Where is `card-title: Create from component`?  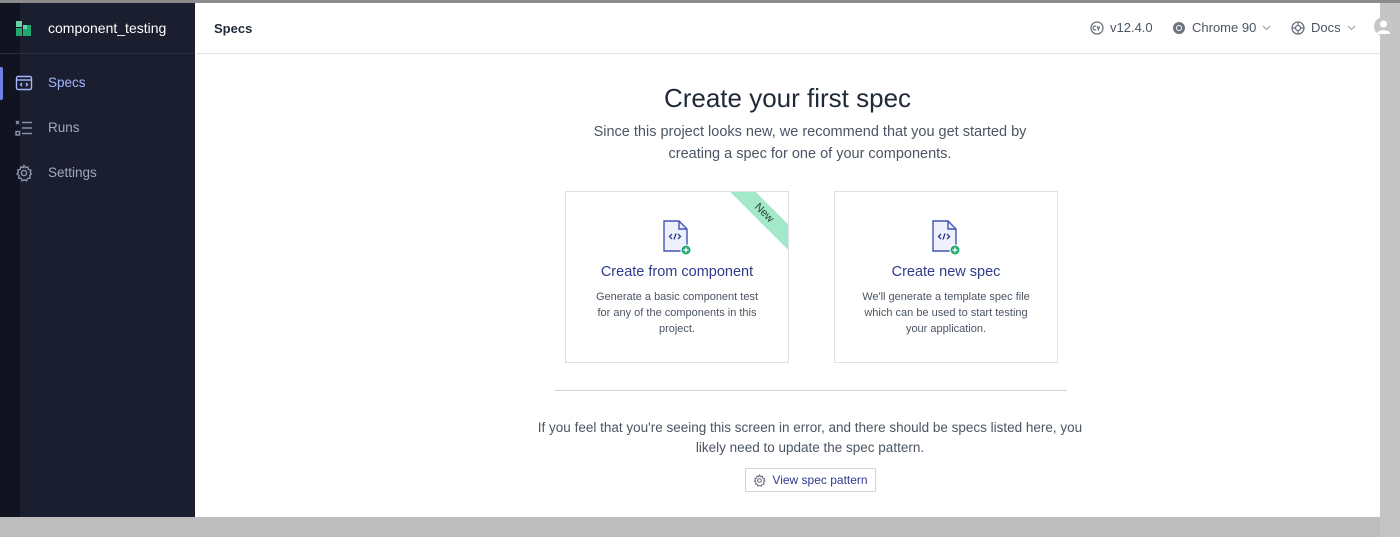
card-title: Create from component is located at coordinates (677, 272).